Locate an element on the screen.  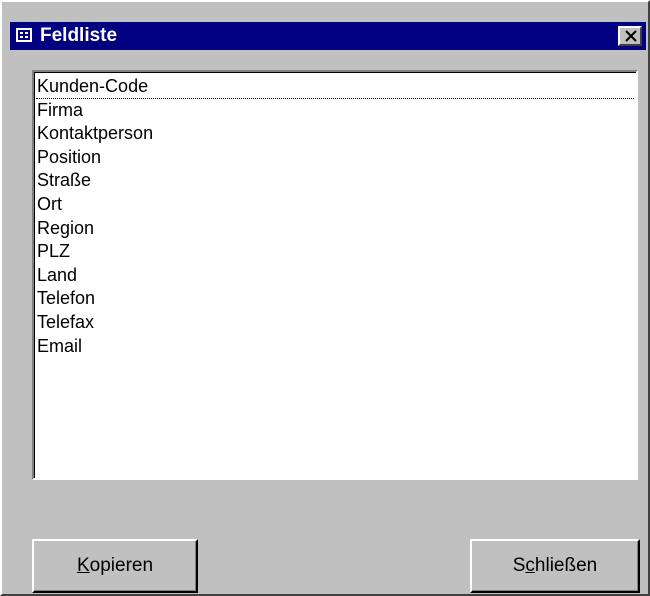
field-list-item: Telefax is located at coordinates (335, 323).